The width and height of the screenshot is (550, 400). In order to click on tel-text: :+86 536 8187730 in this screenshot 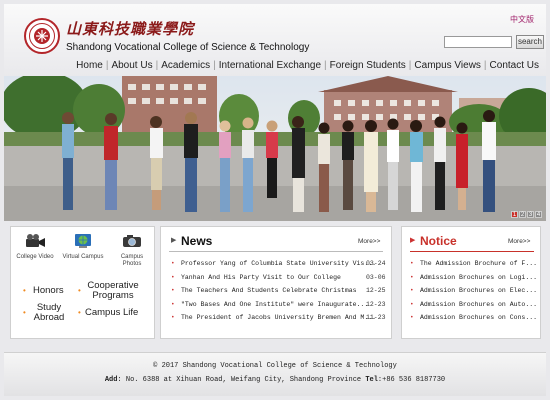, I will do `click(411, 380)`.